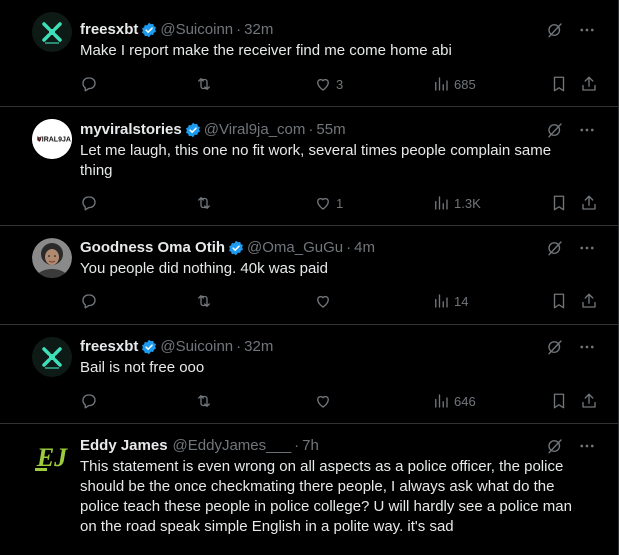 The image size is (619, 555). Describe the element at coordinates (450, 301) in the screenshot. I see `views-button: 14` at that location.